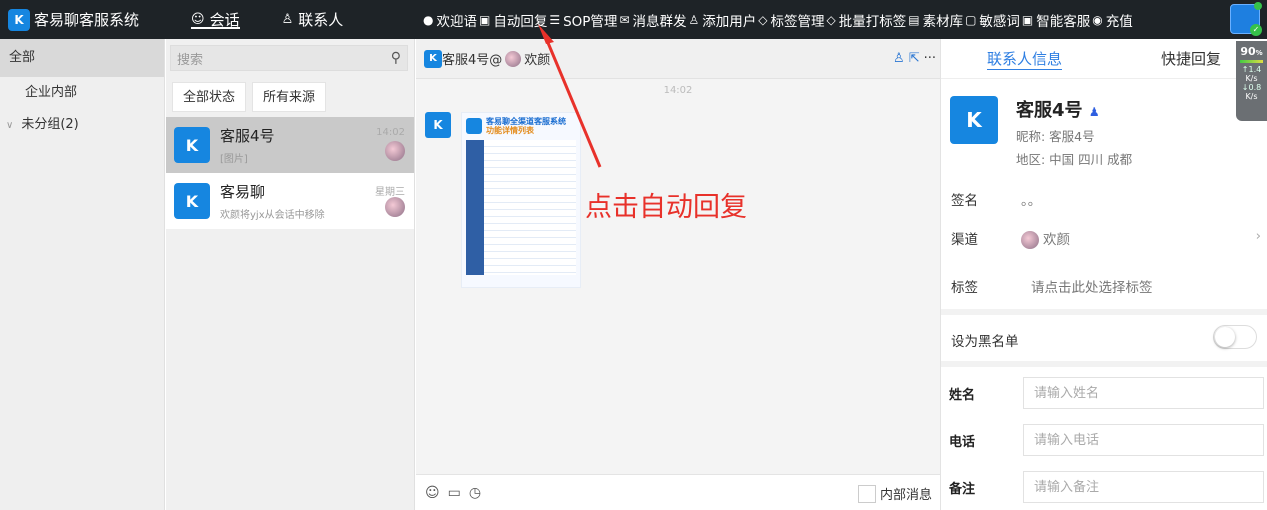  I want to click on group-all: 全部, so click(82, 58).